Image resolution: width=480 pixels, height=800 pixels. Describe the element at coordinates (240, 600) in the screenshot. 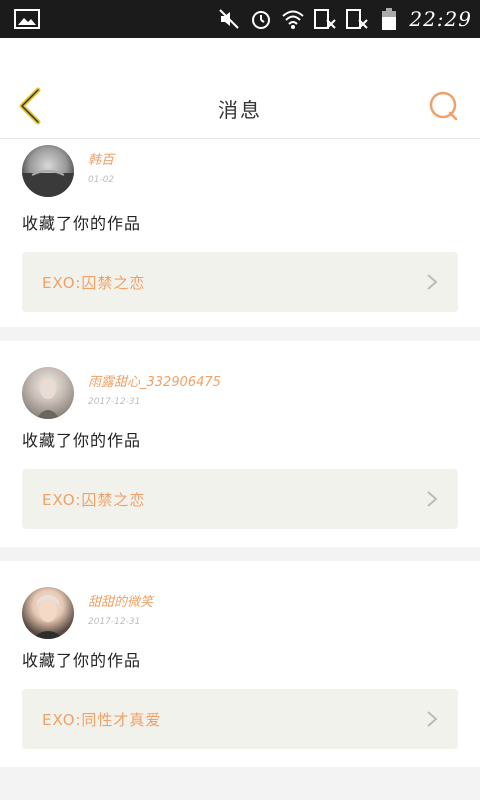

I see `user-row: 甜甜的微笑 2017-12-31` at that location.